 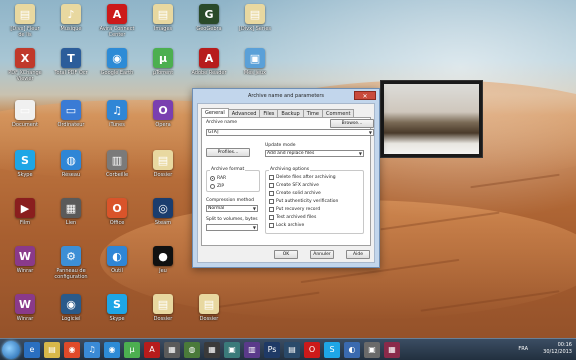 I want to click on desktop-icon: ▥ Corbeille, so click(x=117, y=164).